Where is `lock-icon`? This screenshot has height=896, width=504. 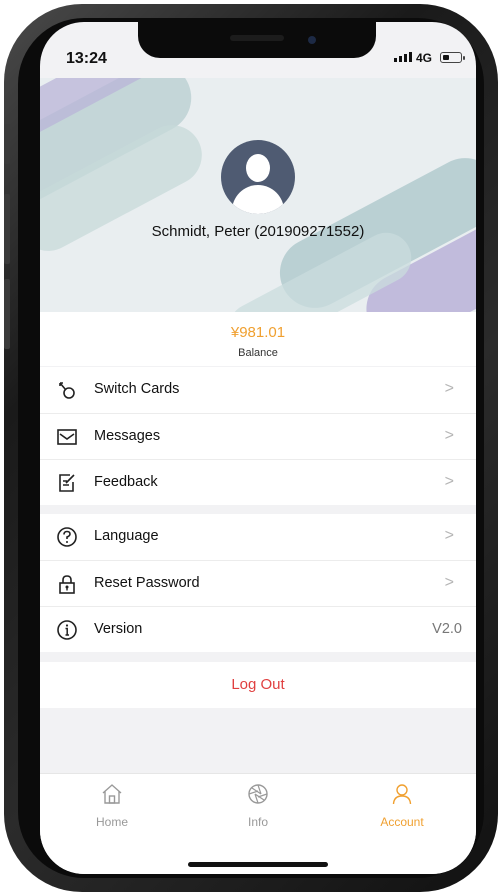
lock-icon is located at coordinates (67, 584).